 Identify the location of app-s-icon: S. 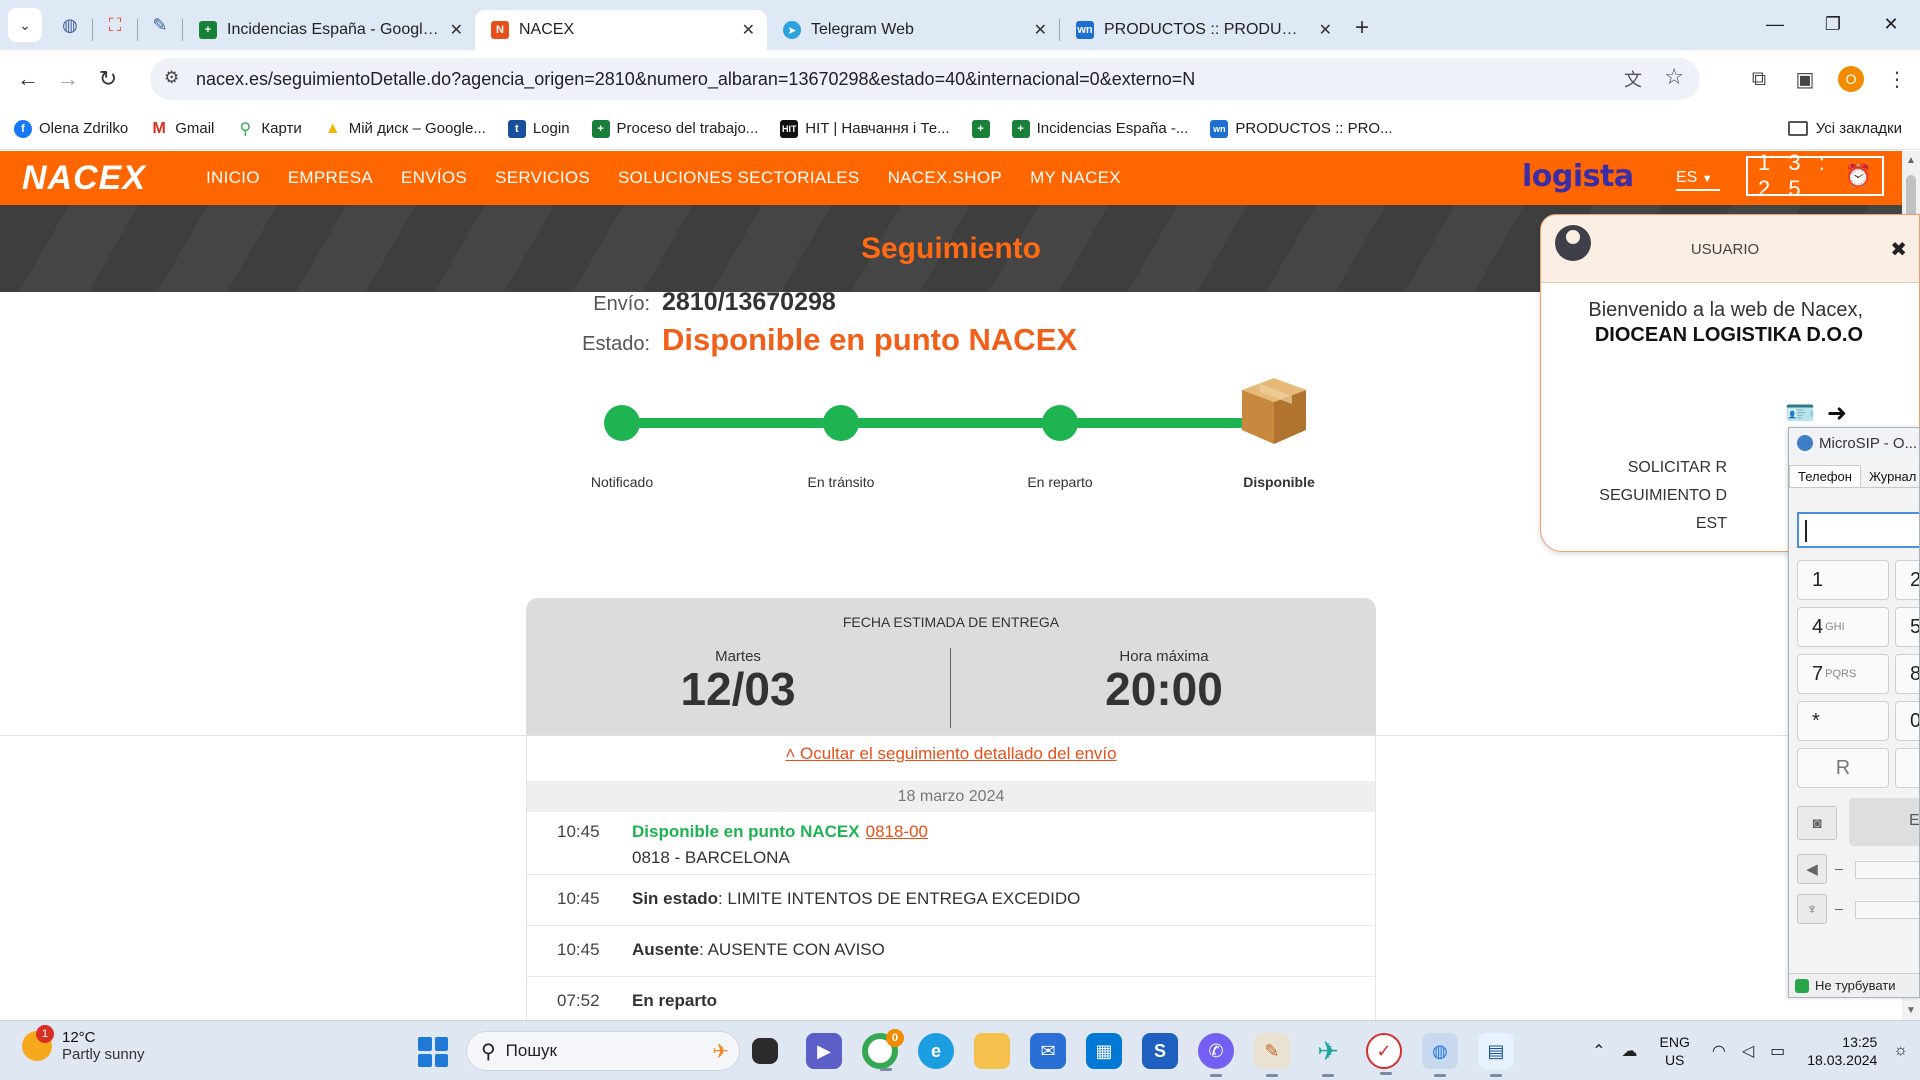
(1160, 1051).